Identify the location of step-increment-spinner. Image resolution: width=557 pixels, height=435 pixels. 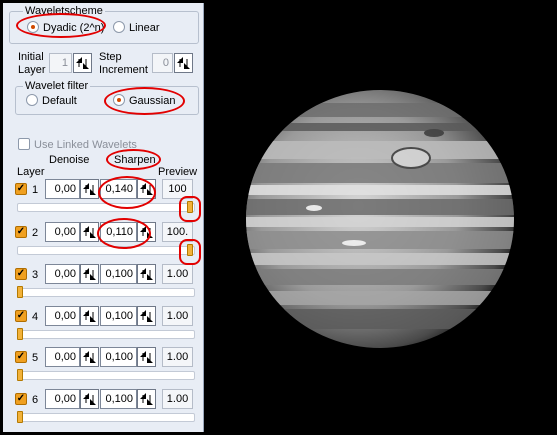
(183, 63).